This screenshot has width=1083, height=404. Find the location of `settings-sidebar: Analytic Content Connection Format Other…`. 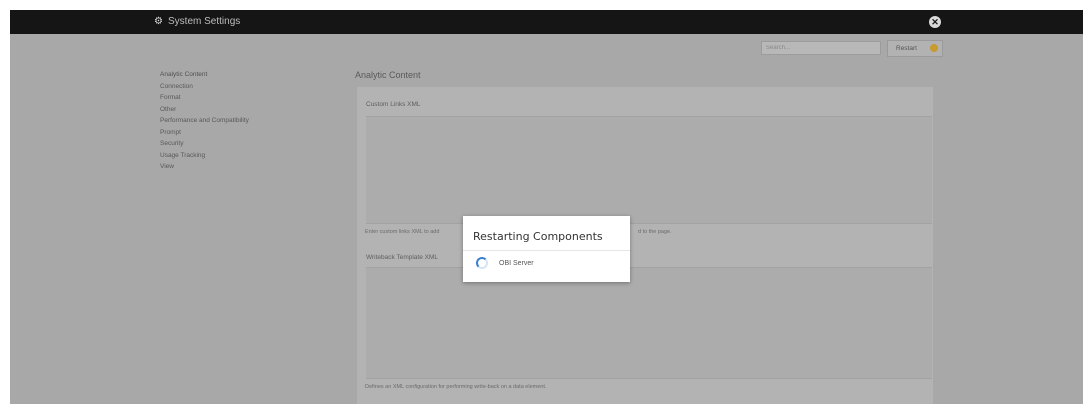

settings-sidebar: Analytic Content Connection Format Other… is located at coordinates (204, 121).